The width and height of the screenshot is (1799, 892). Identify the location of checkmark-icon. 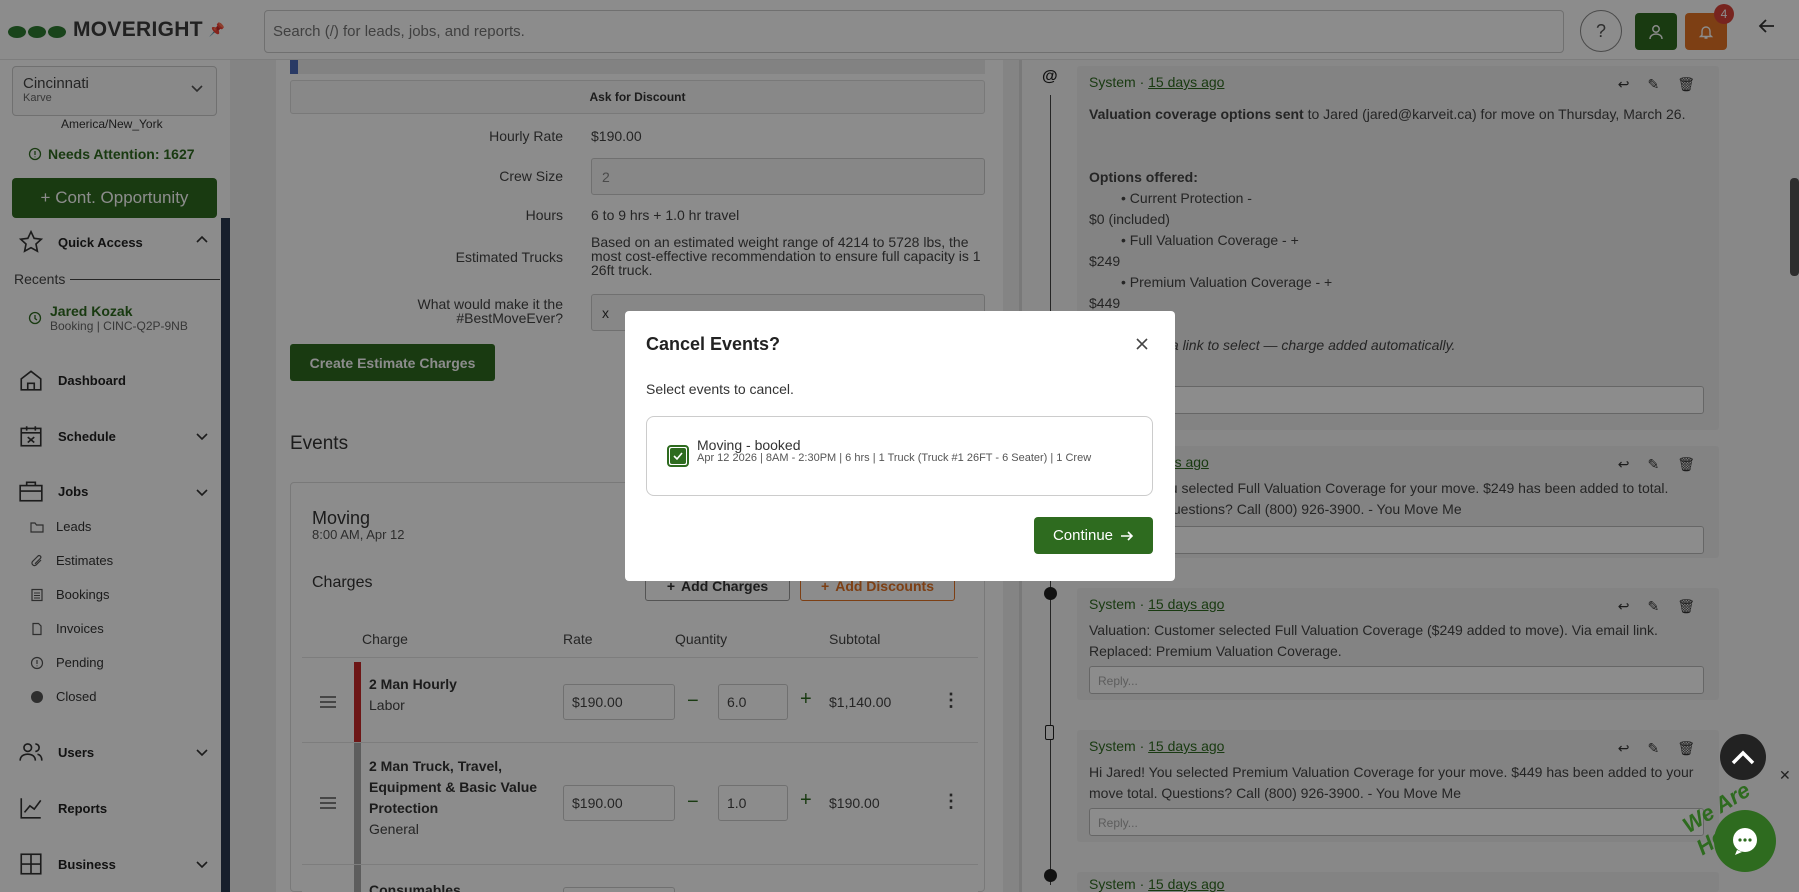
(678, 456).